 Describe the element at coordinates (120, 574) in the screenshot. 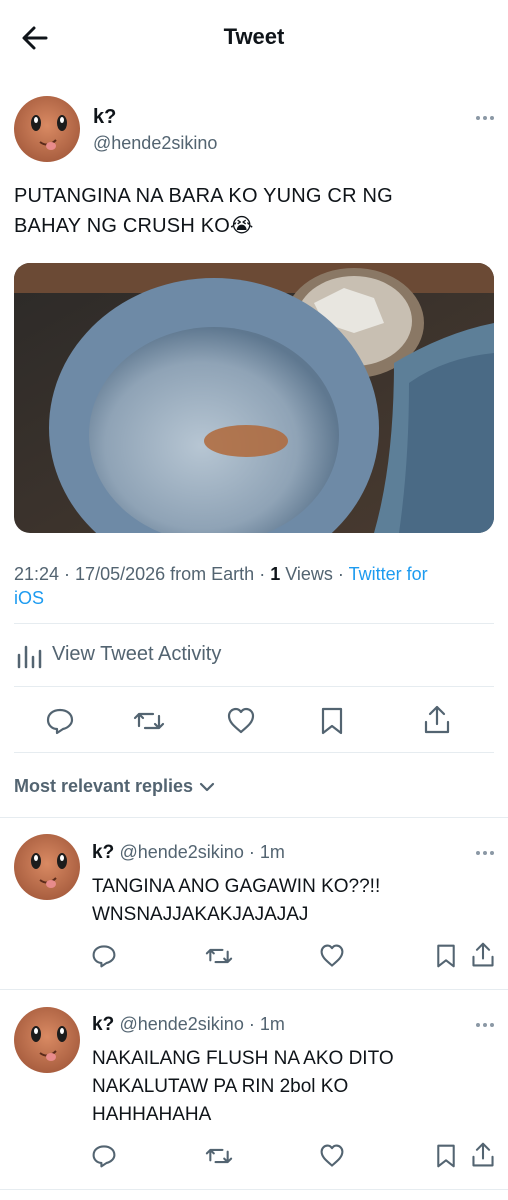

I see `tweet-date: 17/05/2026` at that location.